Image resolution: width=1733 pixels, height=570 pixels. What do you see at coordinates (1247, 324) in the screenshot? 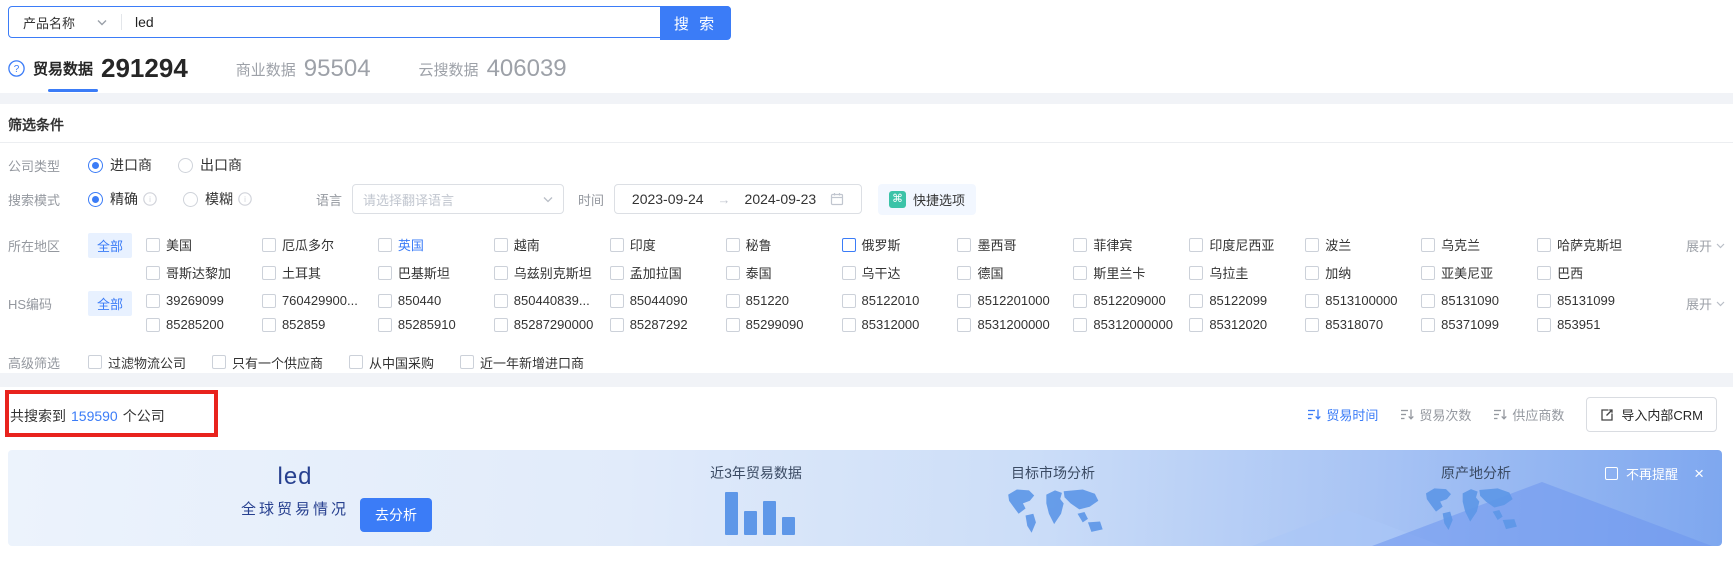
I see `hs-code-checkbox-item: 85312020` at bounding box center [1247, 324].